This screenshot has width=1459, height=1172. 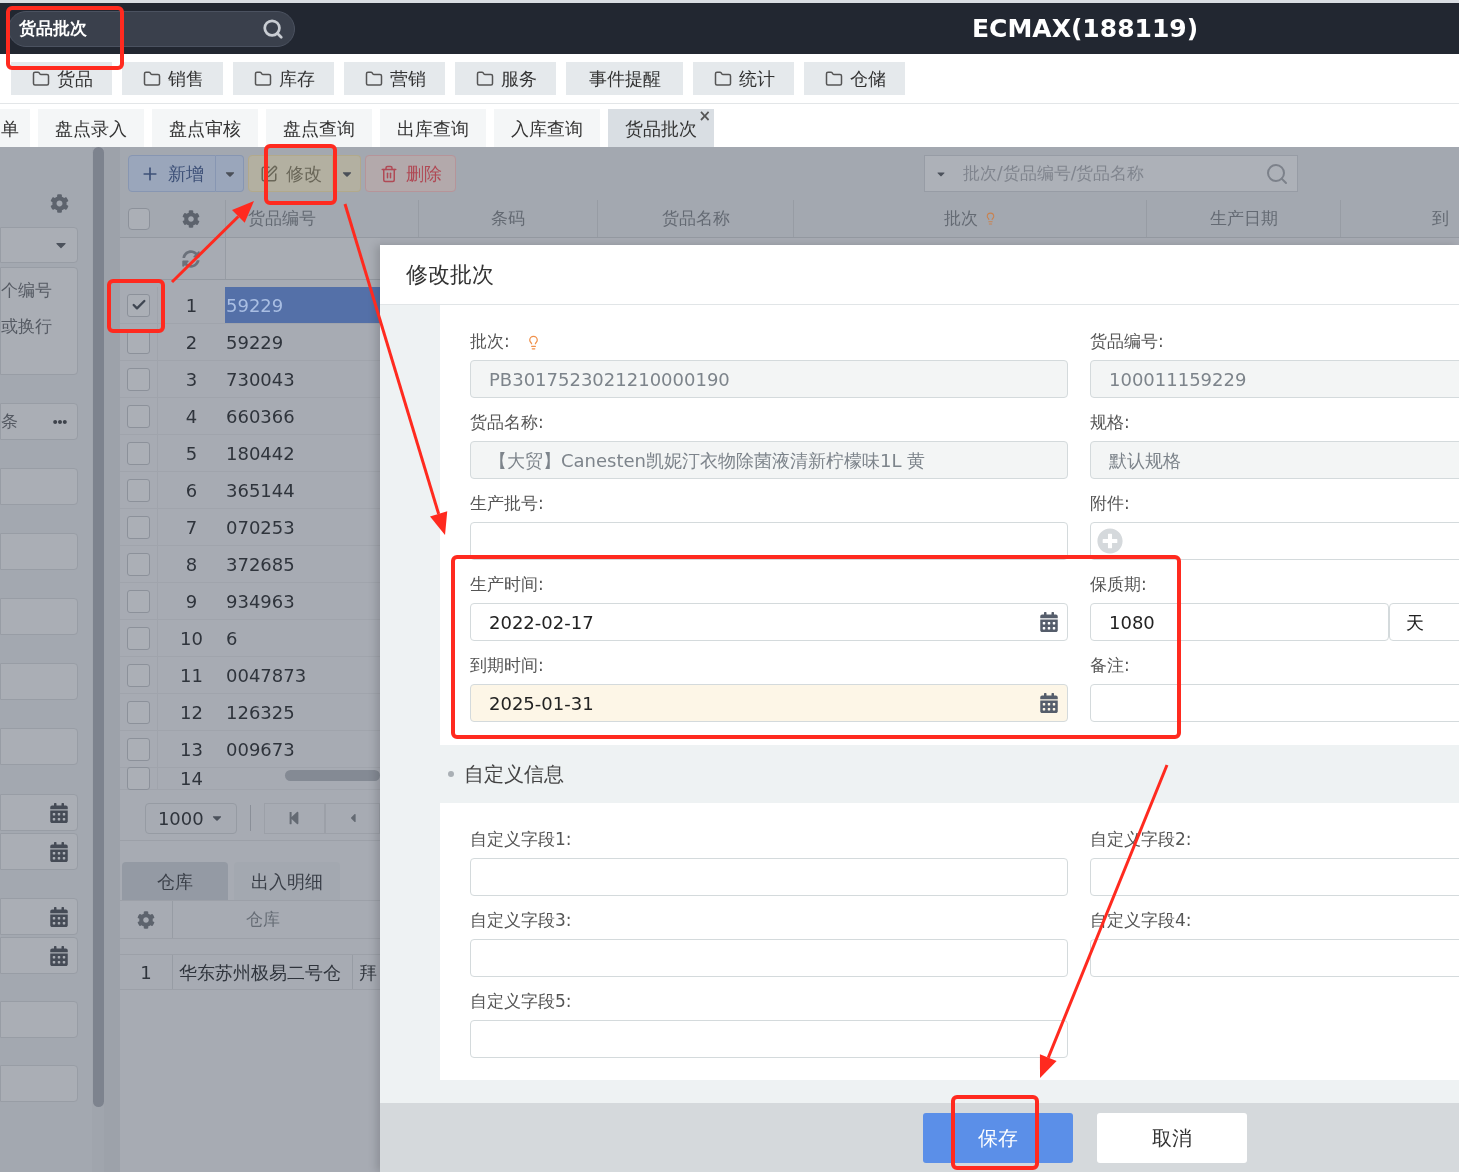 I want to click on table-cell: 0047873, so click(x=302, y=675).